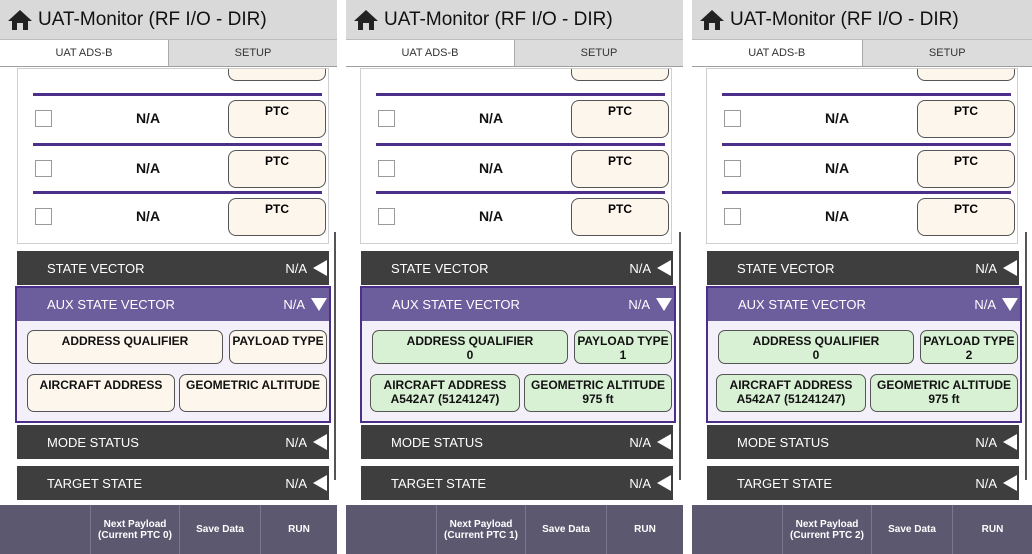 This screenshot has height=554, width=1032. Describe the element at coordinates (96, 268) in the screenshot. I see `section-label: STATE VECTOR` at that location.